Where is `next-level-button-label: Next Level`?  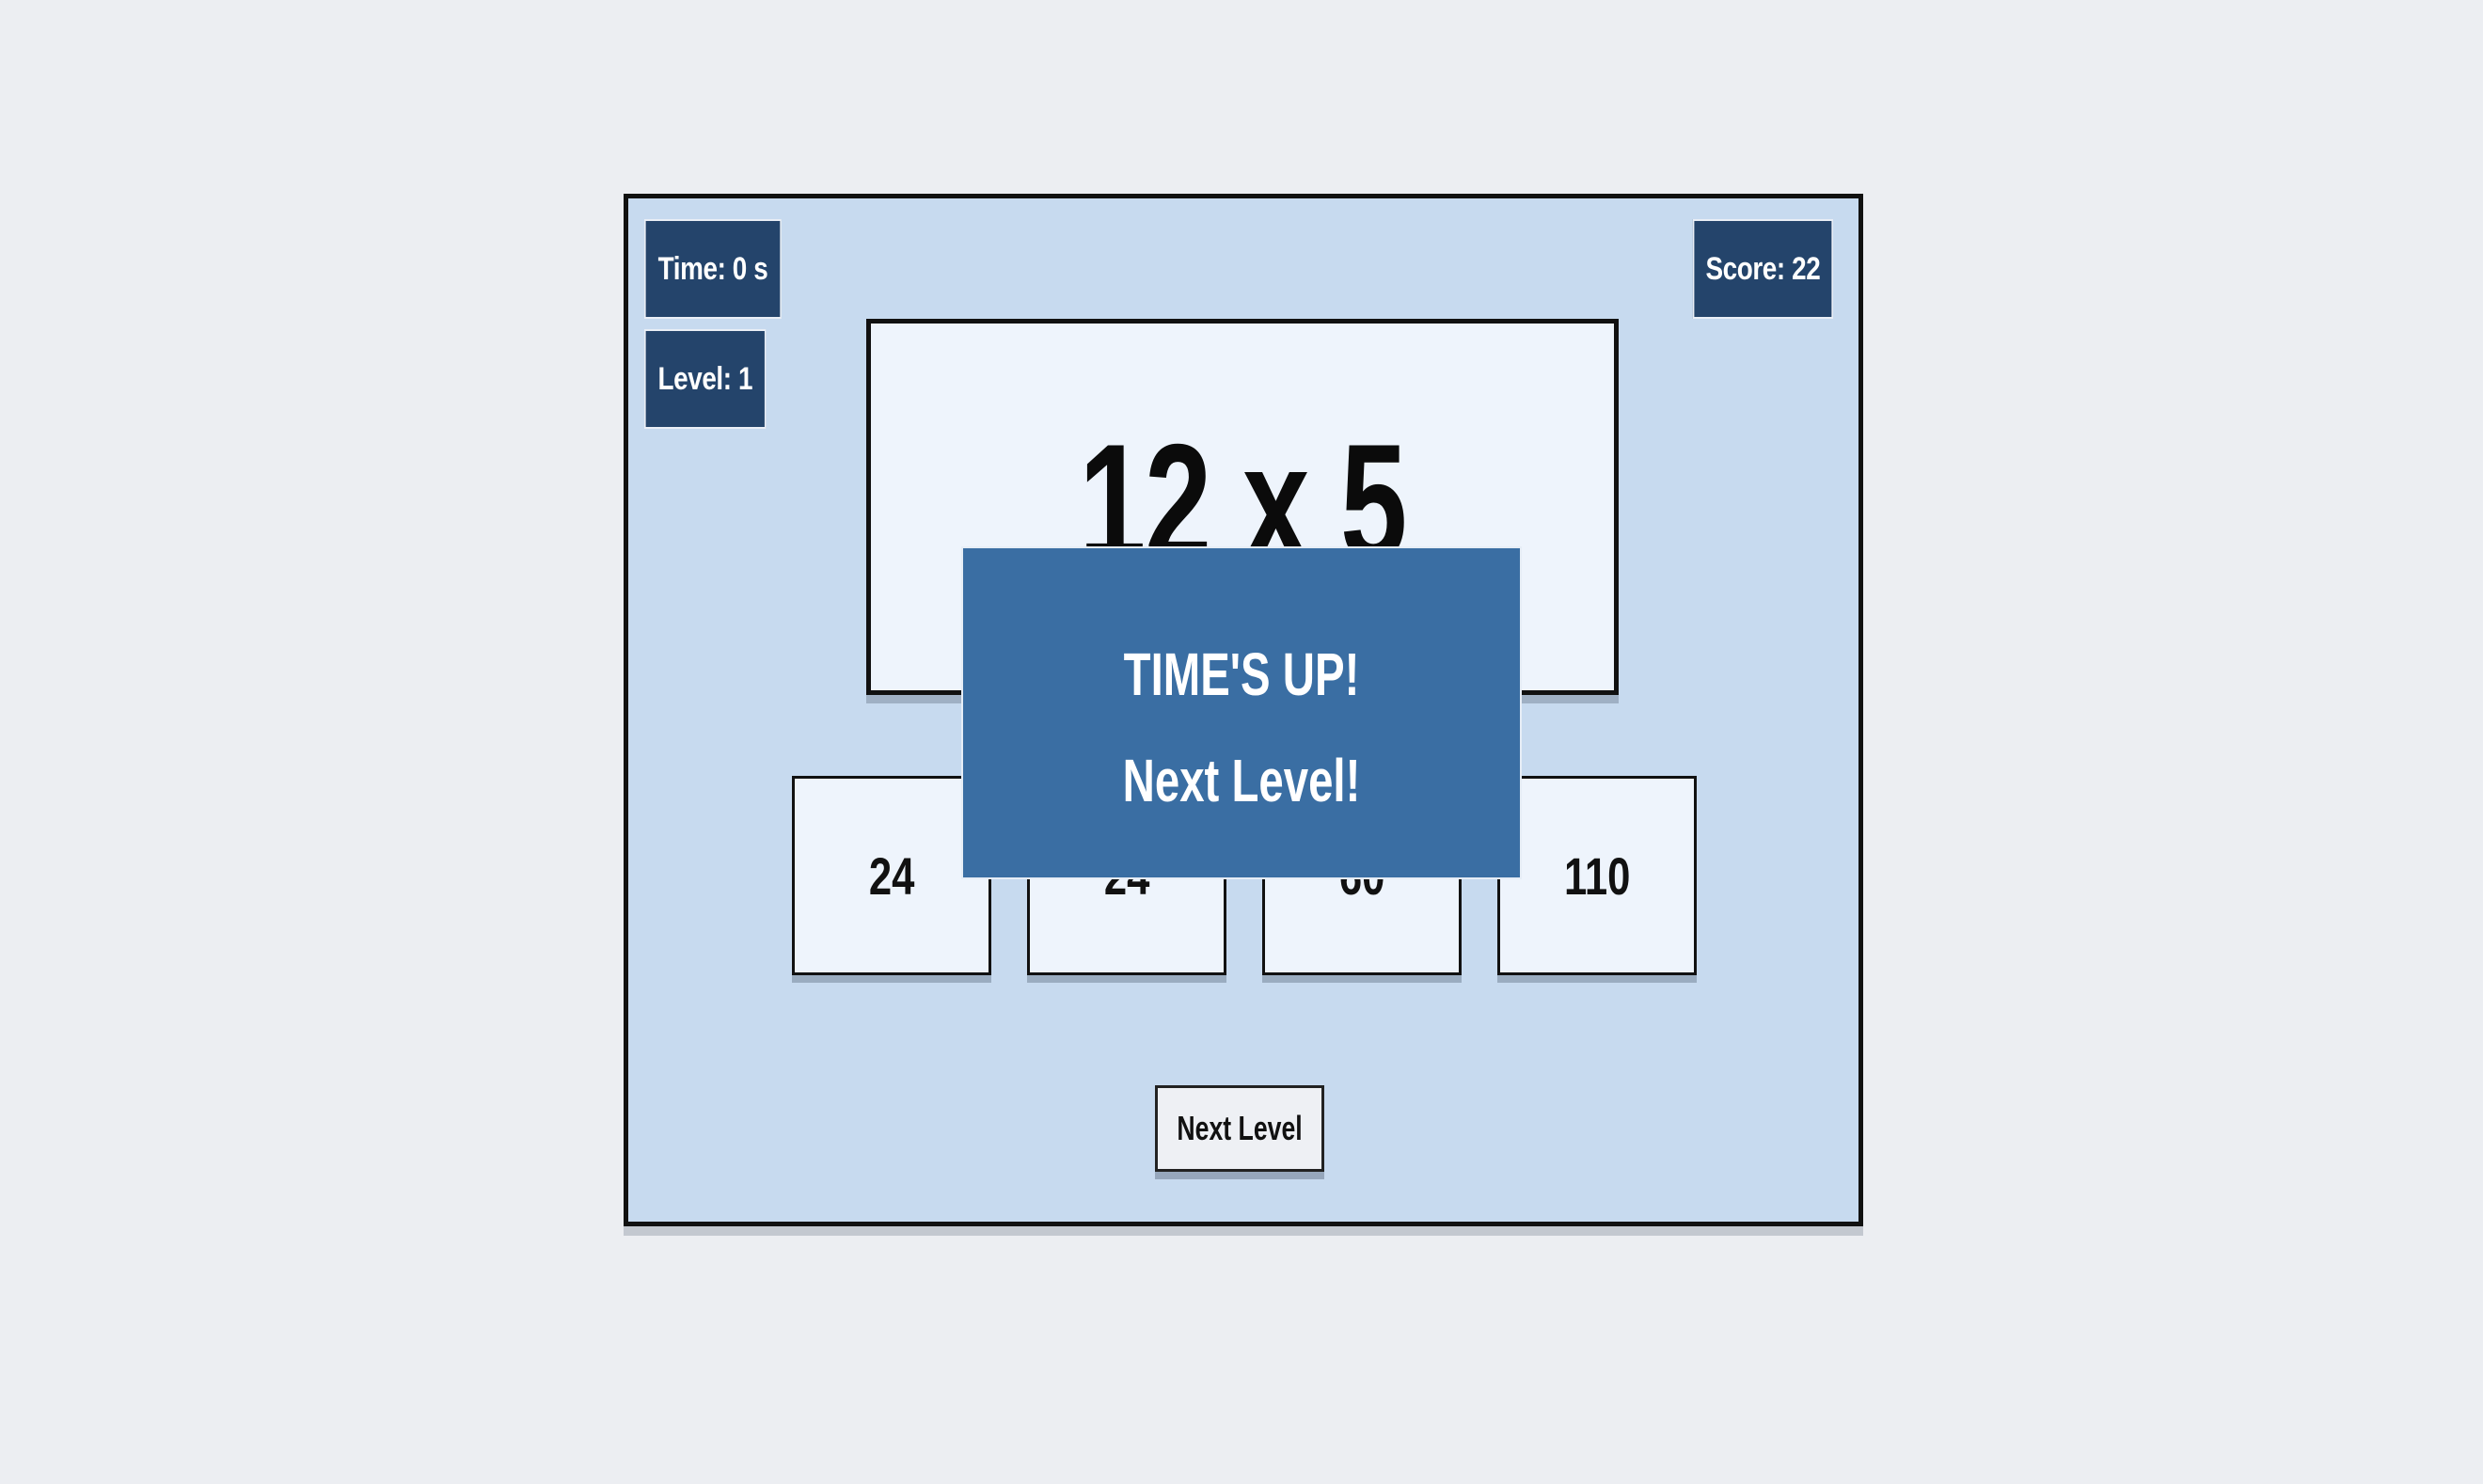
next-level-button-label: Next Level is located at coordinates (1240, 1128).